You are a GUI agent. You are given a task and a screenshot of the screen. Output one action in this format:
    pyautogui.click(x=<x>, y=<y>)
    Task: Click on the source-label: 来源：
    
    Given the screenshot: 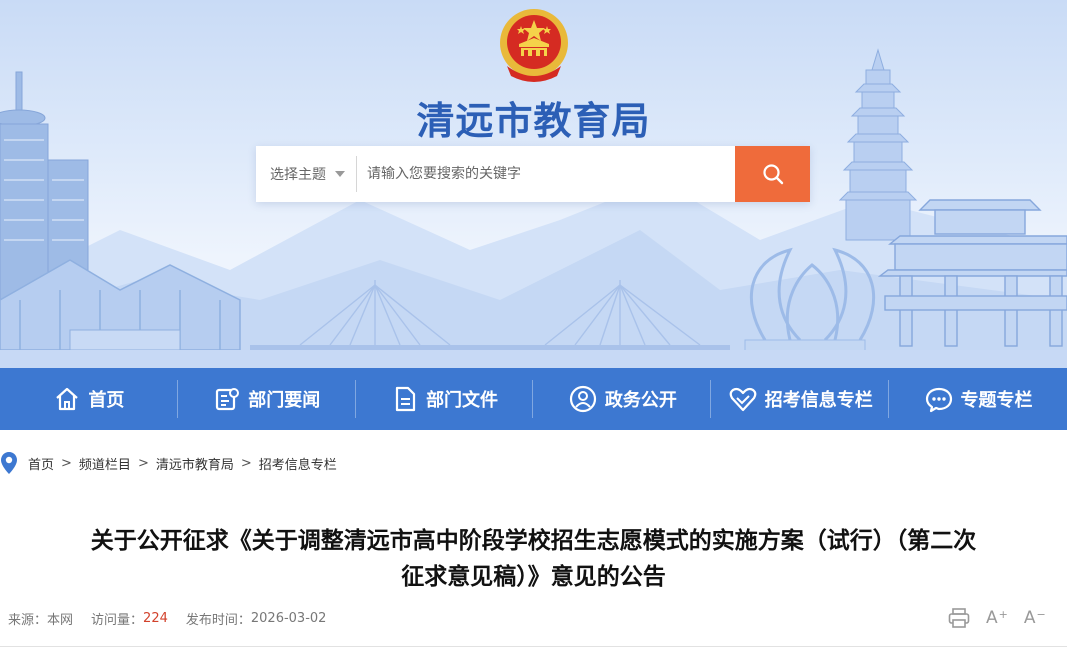 What is the action you would take?
    pyautogui.click(x=28, y=620)
    